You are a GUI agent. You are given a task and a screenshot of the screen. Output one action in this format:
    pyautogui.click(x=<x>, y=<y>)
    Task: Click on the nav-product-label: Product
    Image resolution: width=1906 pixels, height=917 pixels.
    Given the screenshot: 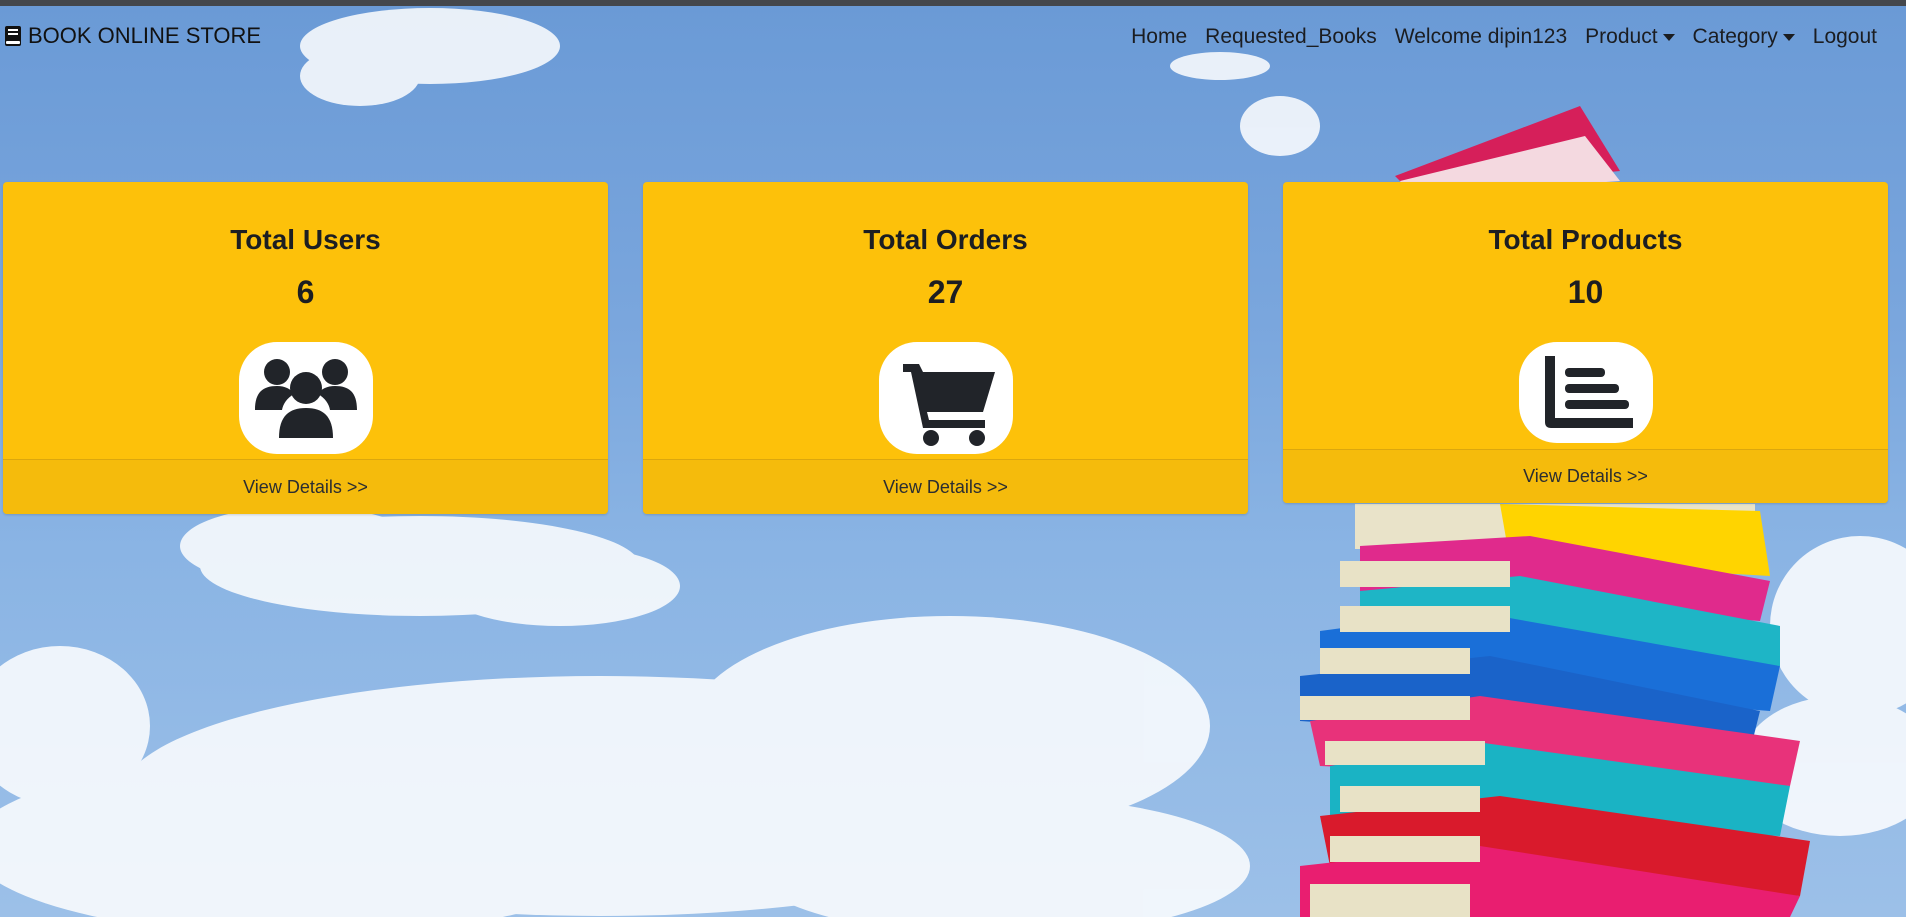 What is the action you would take?
    pyautogui.click(x=1621, y=36)
    